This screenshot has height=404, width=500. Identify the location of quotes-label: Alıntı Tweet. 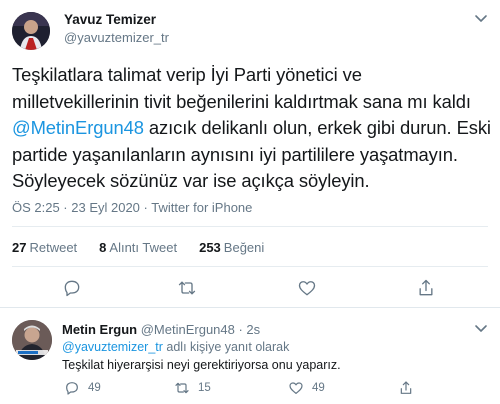
(143, 247).